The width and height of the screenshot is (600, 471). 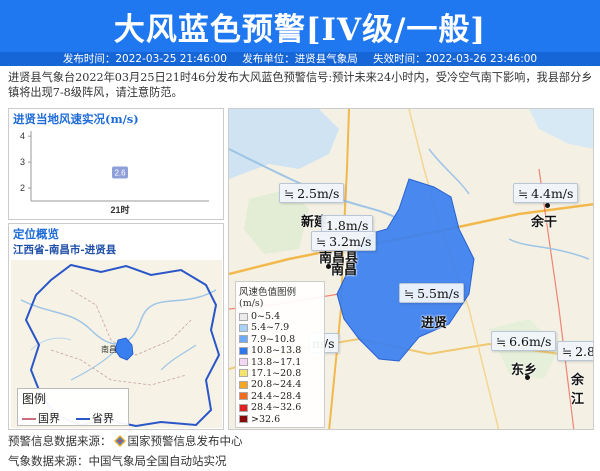 I want to click on scale-label: 17.1~20.8, so click(x=276, y=373).